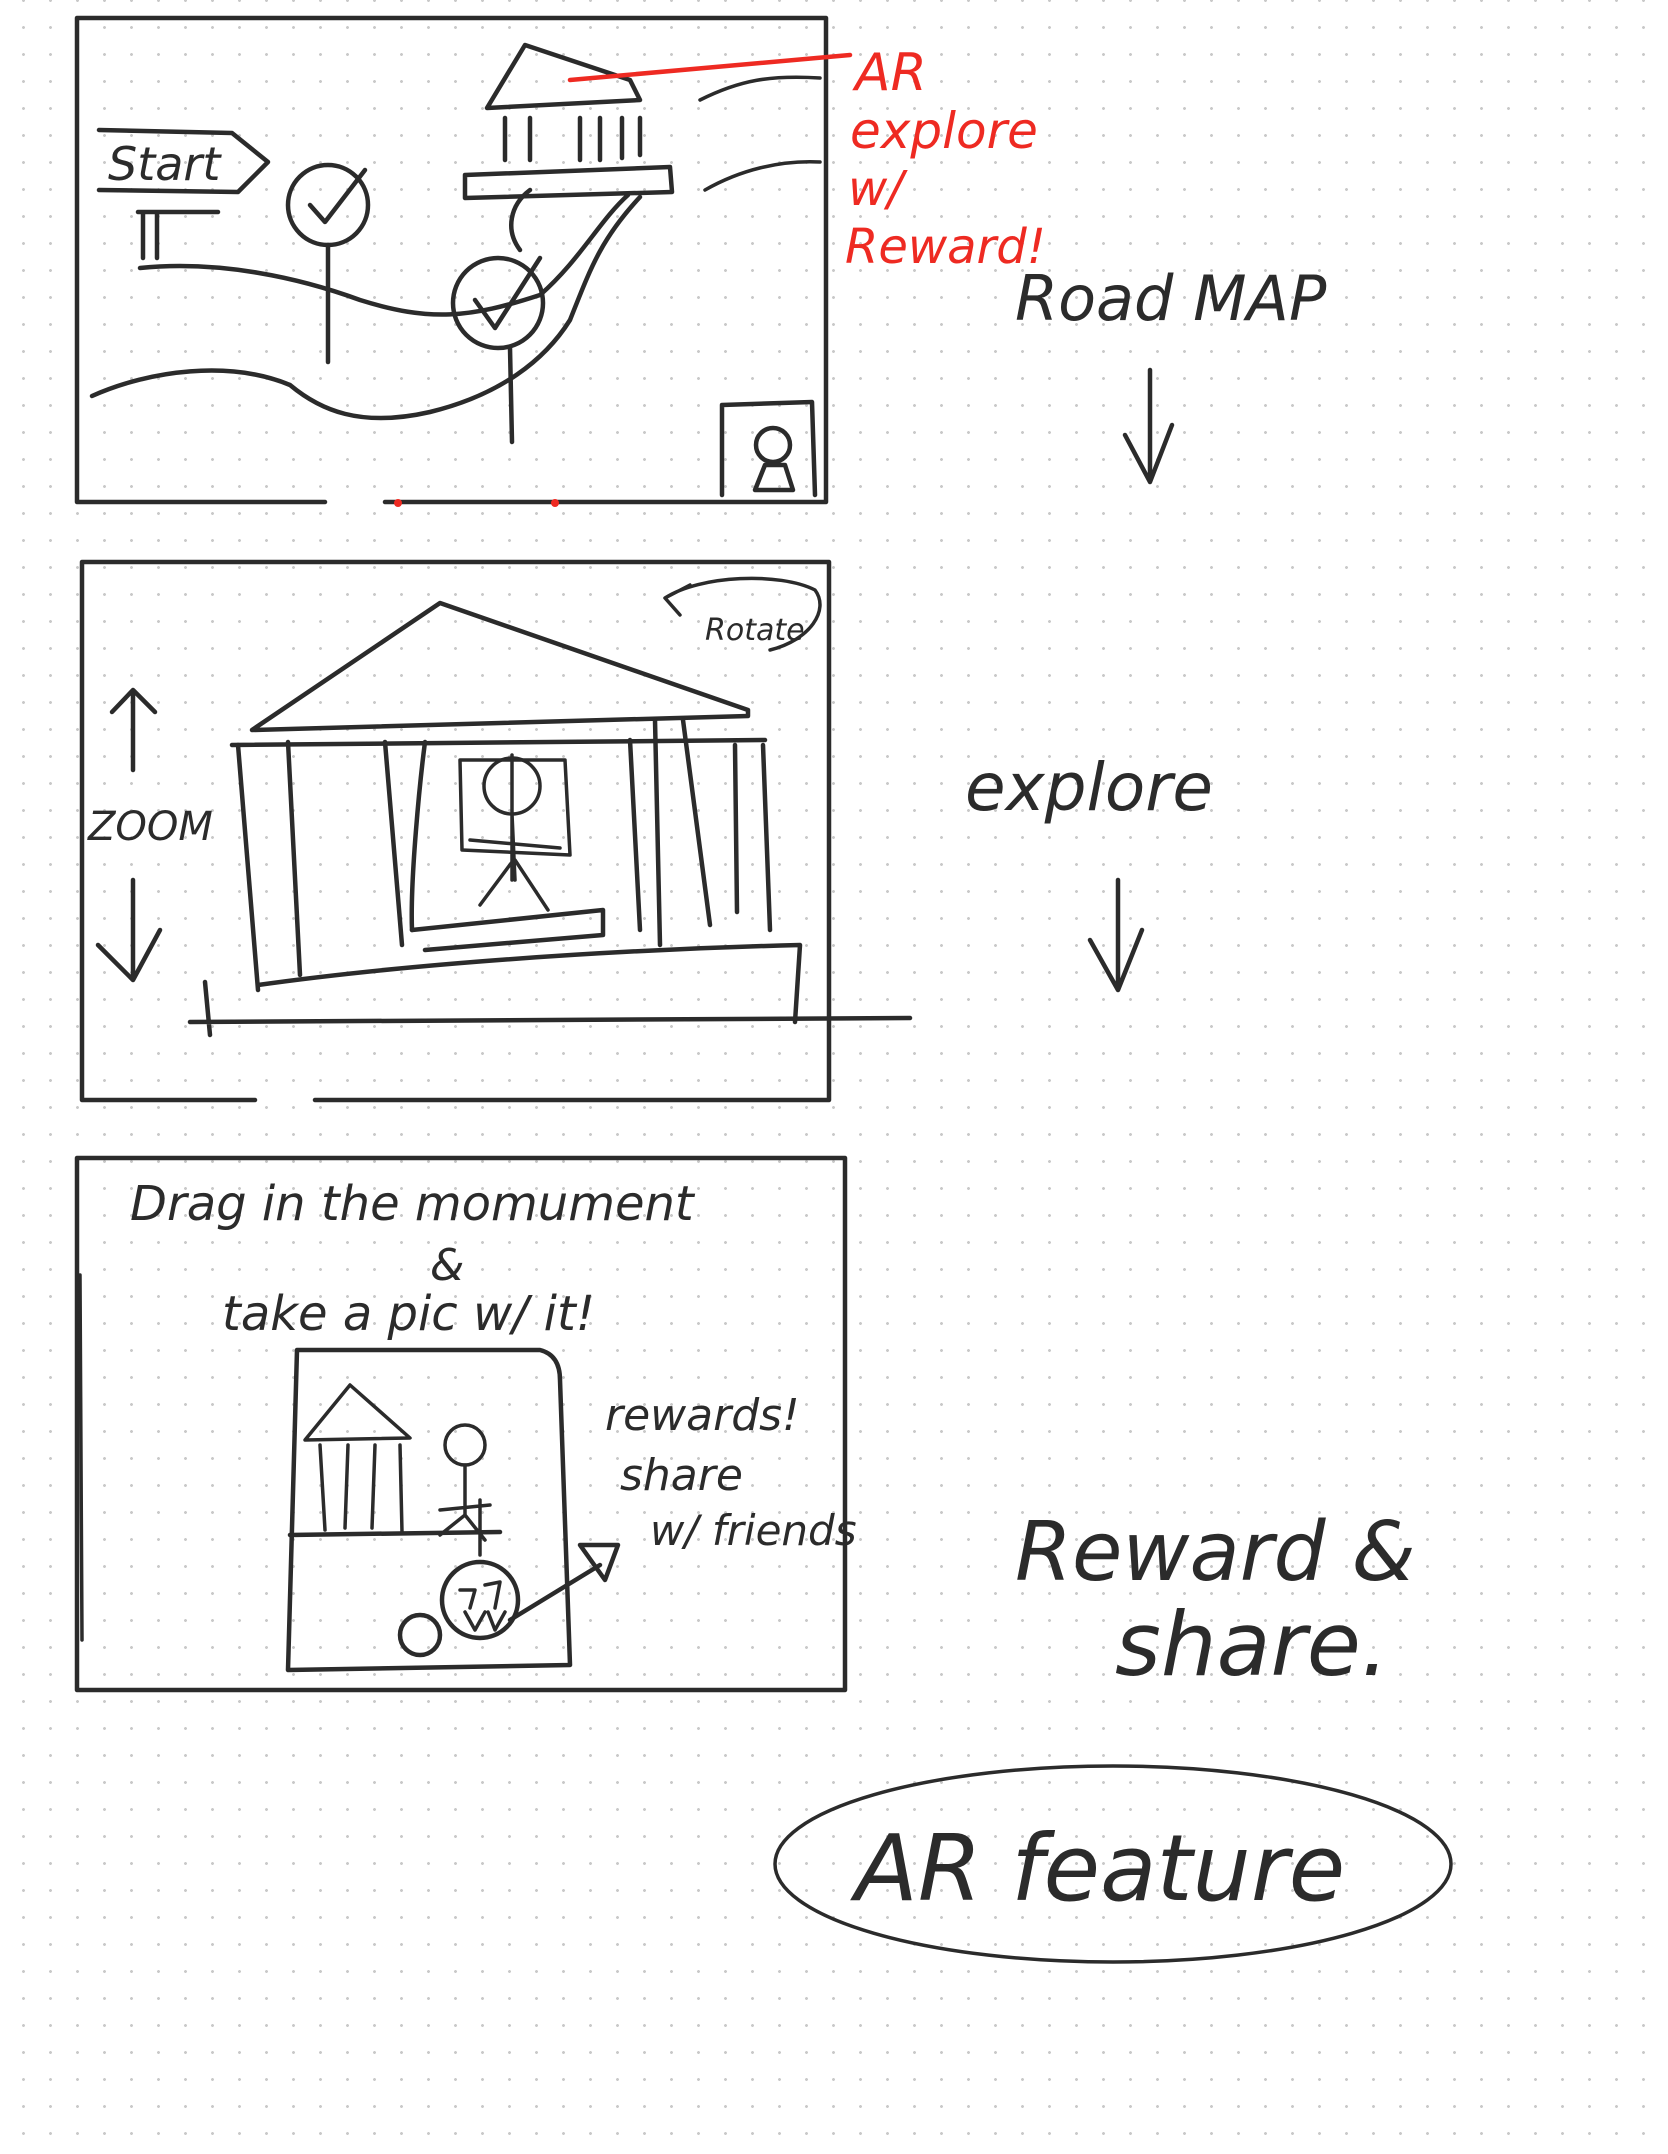  I want to click on rotate-label: Rotate, so click(755, 630).